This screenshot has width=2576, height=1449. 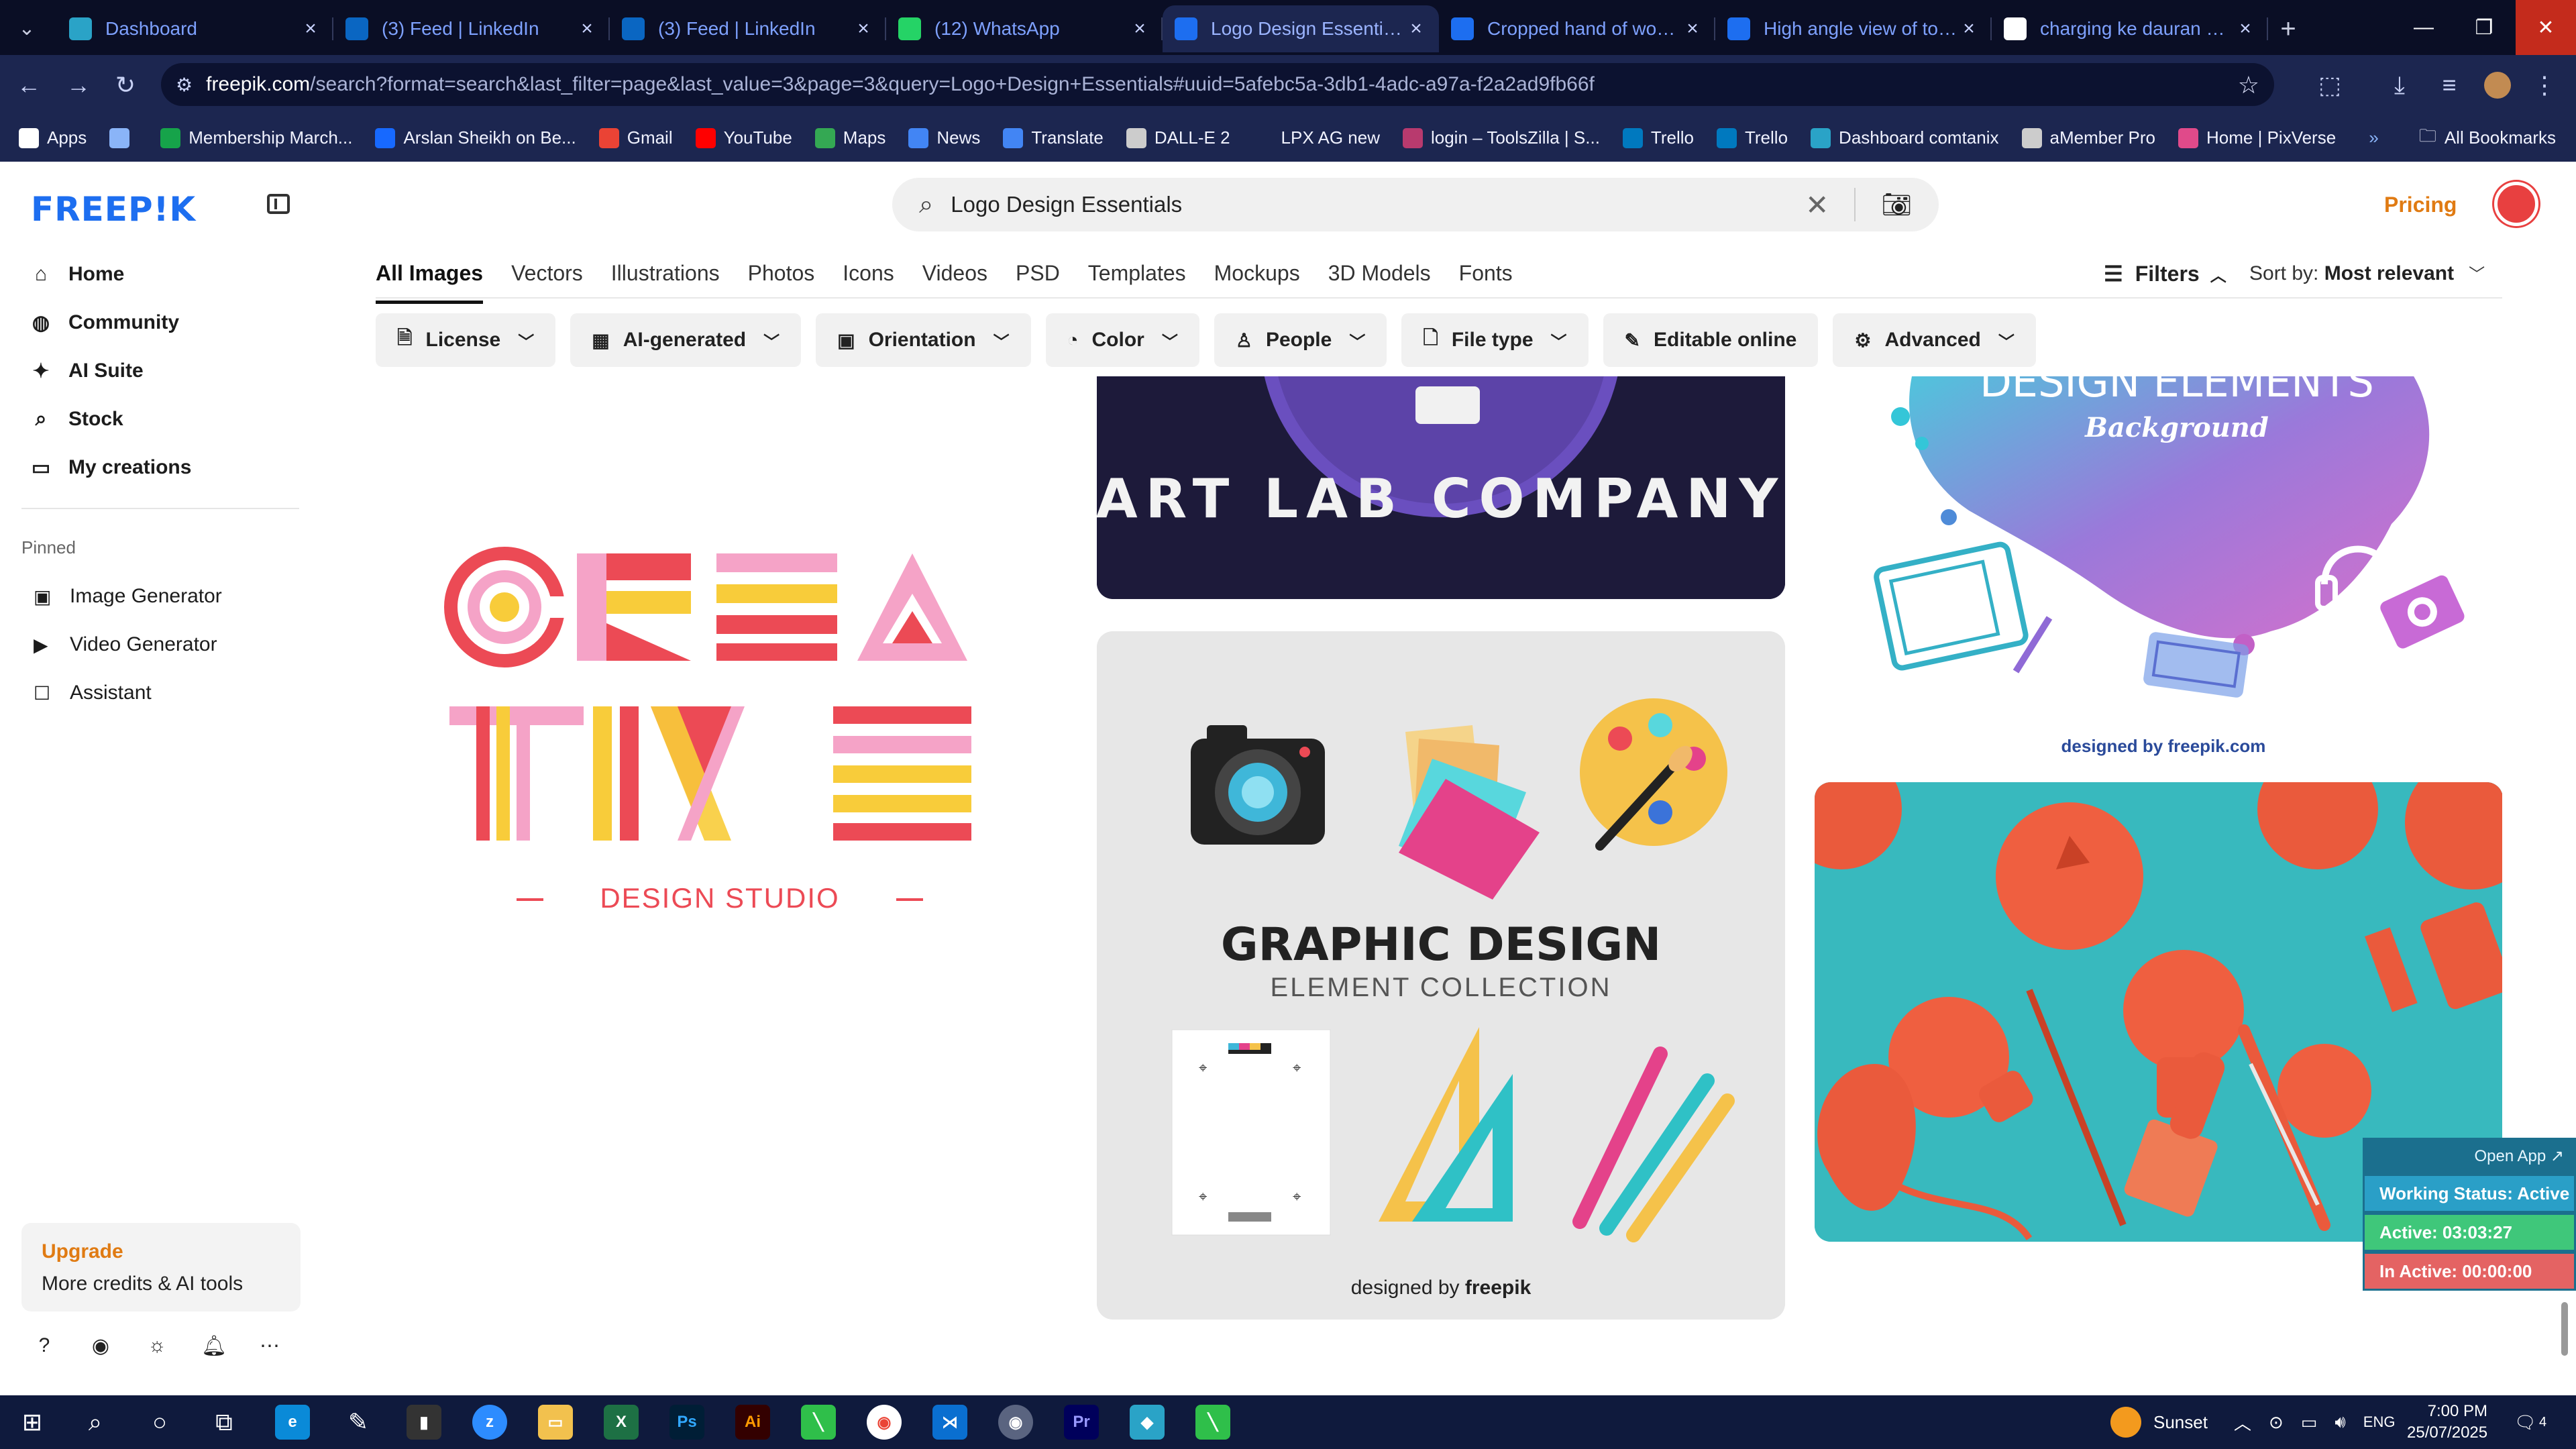 What do you see at coordinates (128, 596) in the screenshot?
I see `pinned-item-image-generator: ▣ Image Generator` at bounding box center [128, 596].